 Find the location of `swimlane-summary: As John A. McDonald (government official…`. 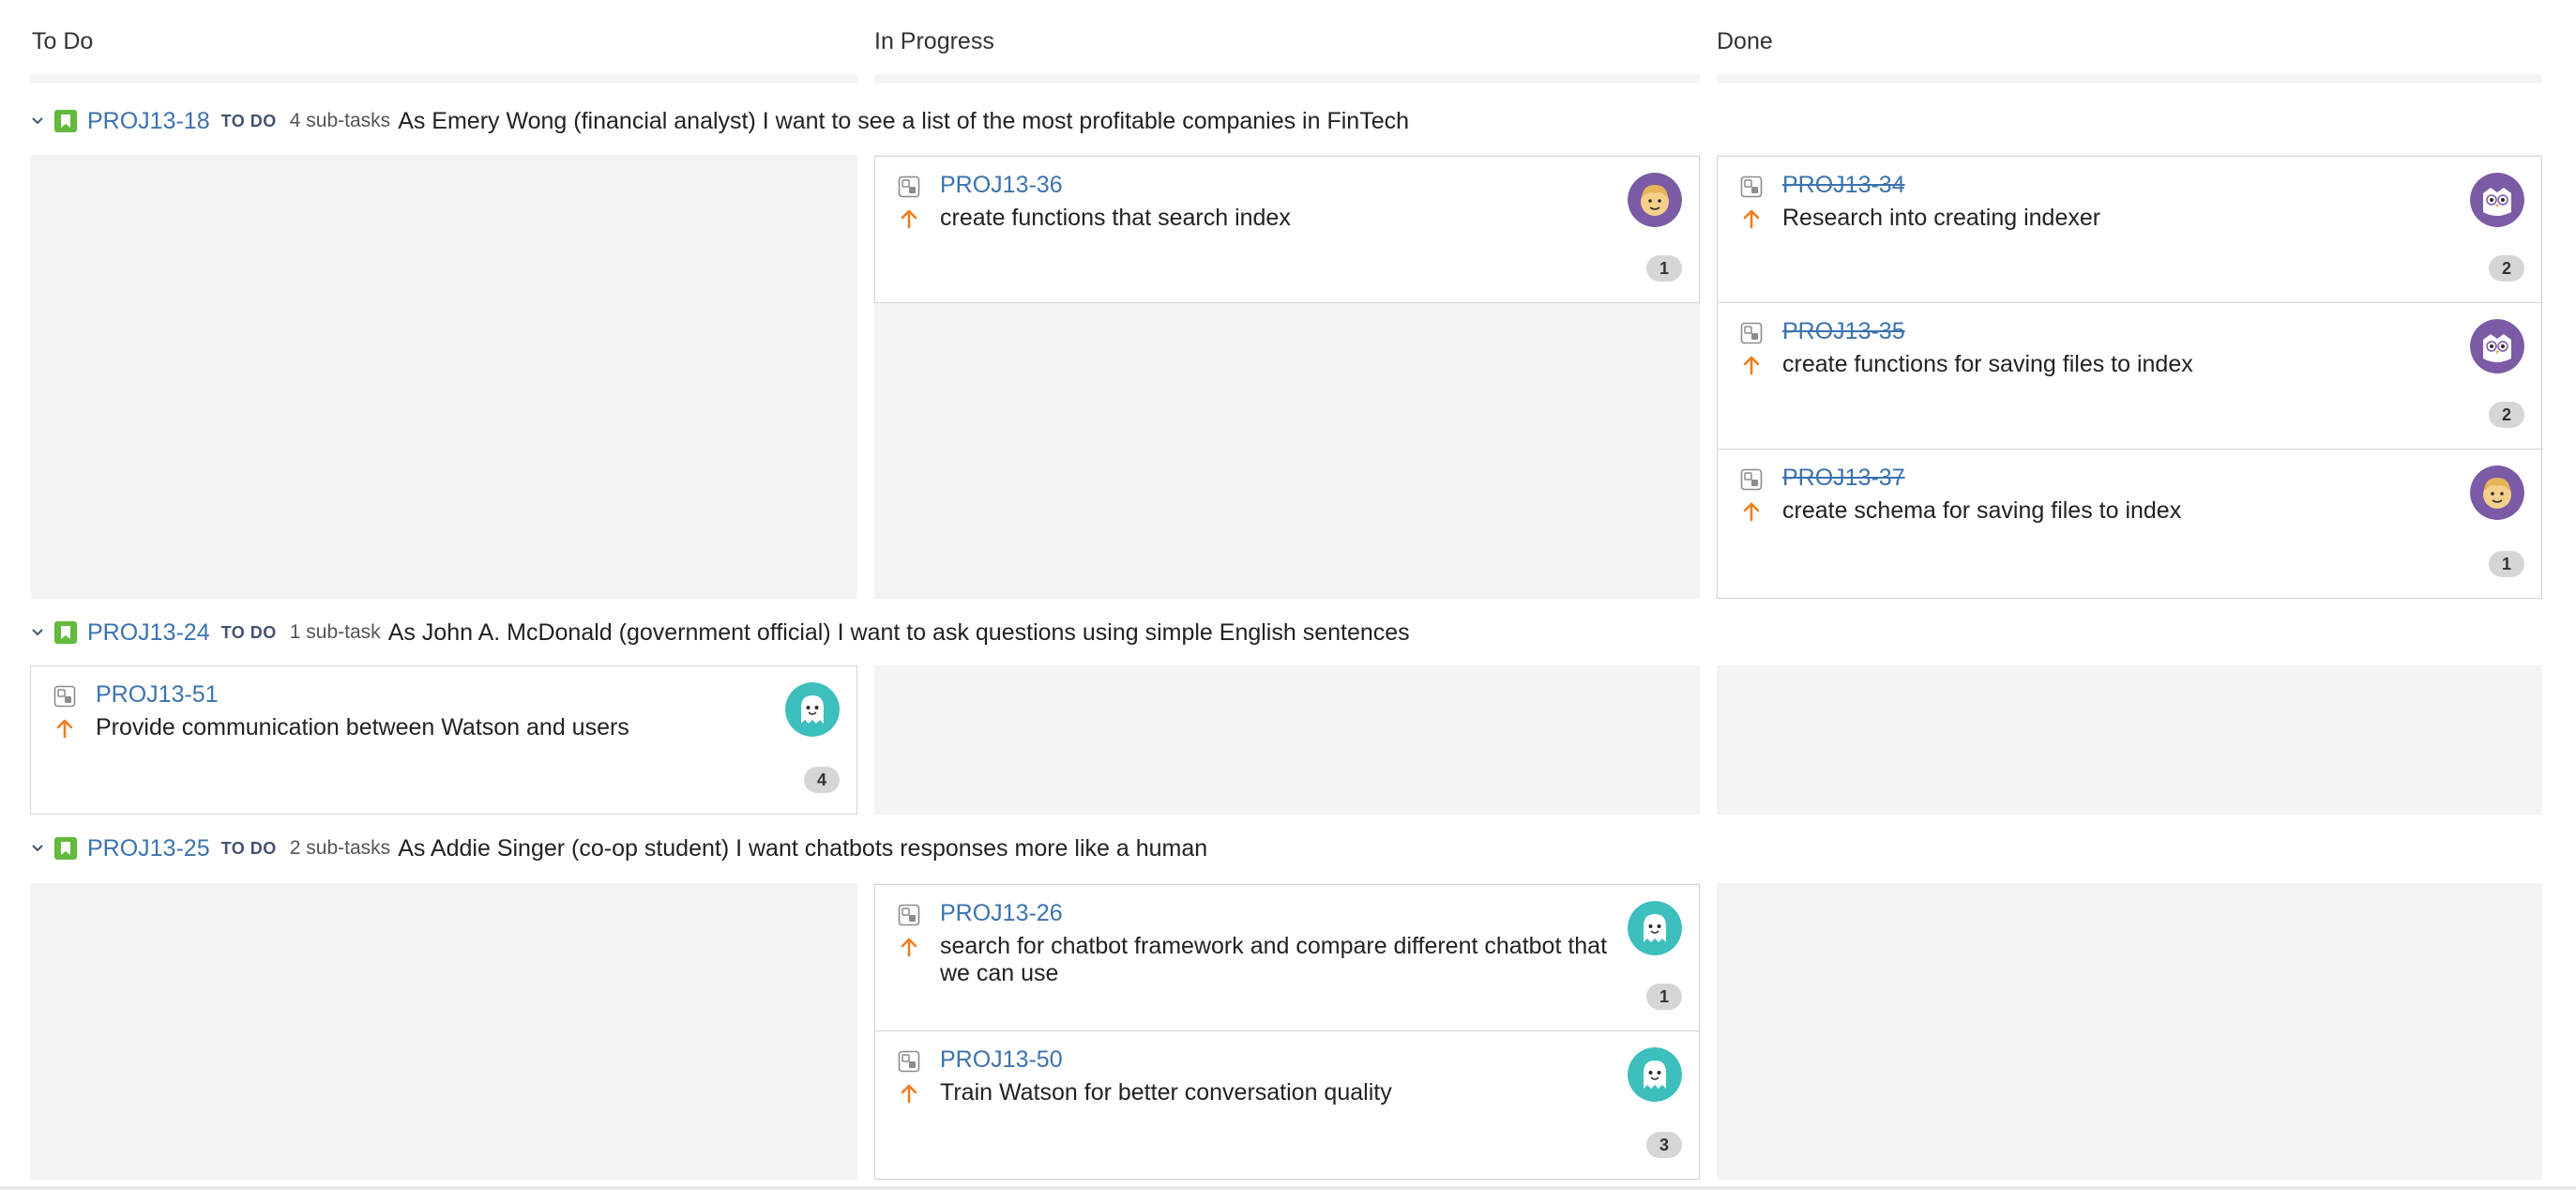

swimlane-summary: As John A. McDonald (government official… is located at coordinates (898, 632).